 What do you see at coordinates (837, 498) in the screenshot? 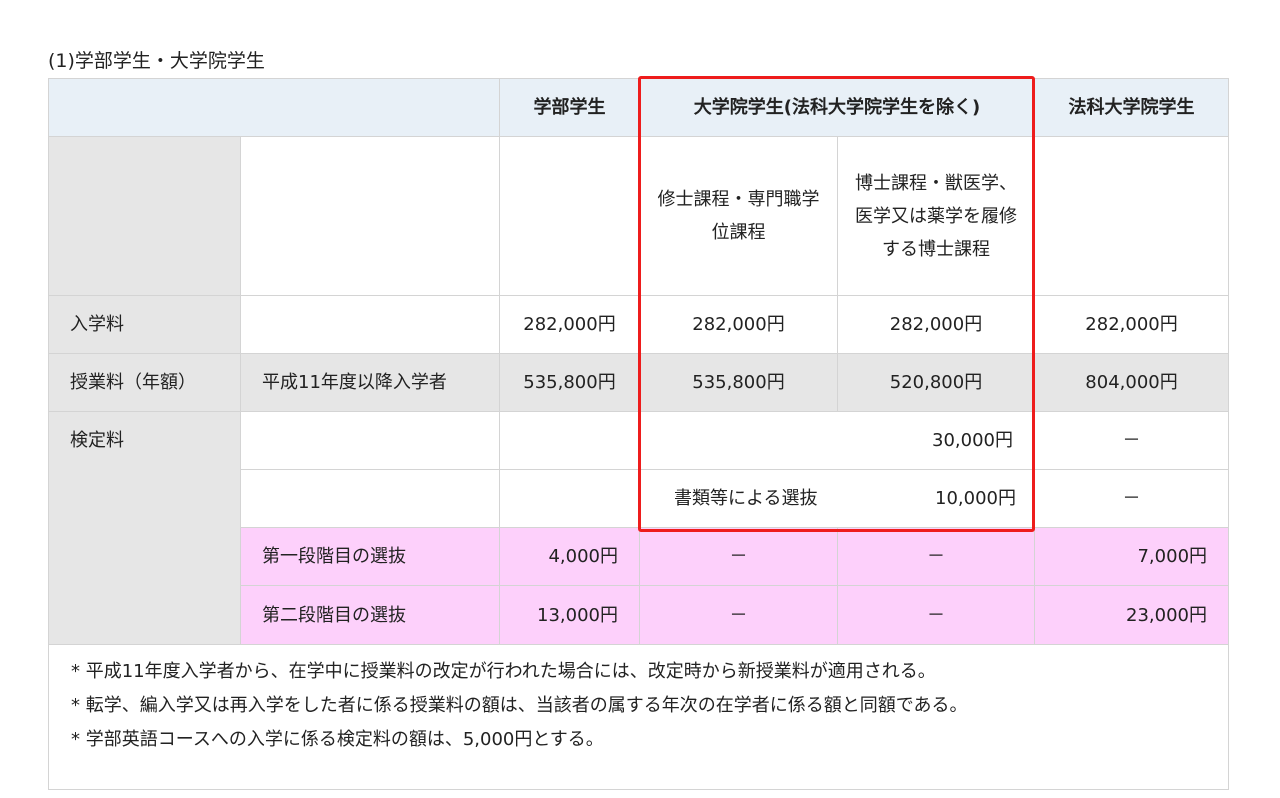
I see `exam-doc-grad-cell: 書類等による選抜 10,000円` at bounding box center [837, 498].